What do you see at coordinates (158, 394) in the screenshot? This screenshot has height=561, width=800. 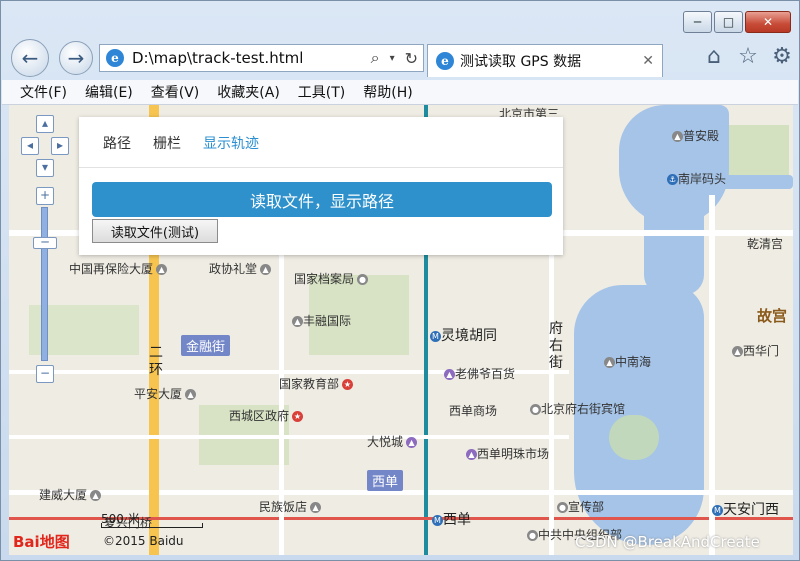 I see `poi-text: 平安大厦` at bounding box center [158, 394].